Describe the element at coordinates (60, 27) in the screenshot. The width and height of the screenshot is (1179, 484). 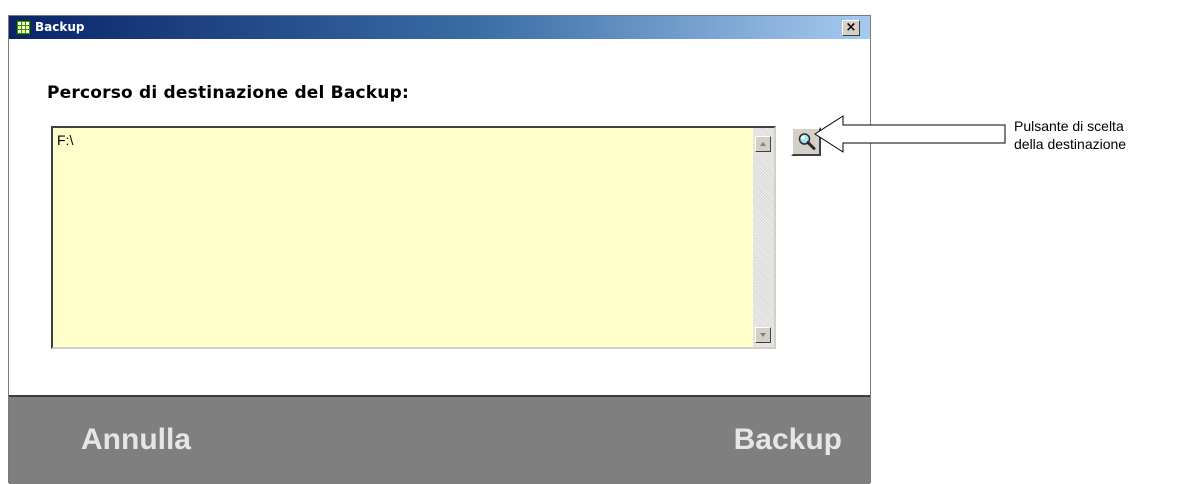
I see `window-title: Backup` at that location.